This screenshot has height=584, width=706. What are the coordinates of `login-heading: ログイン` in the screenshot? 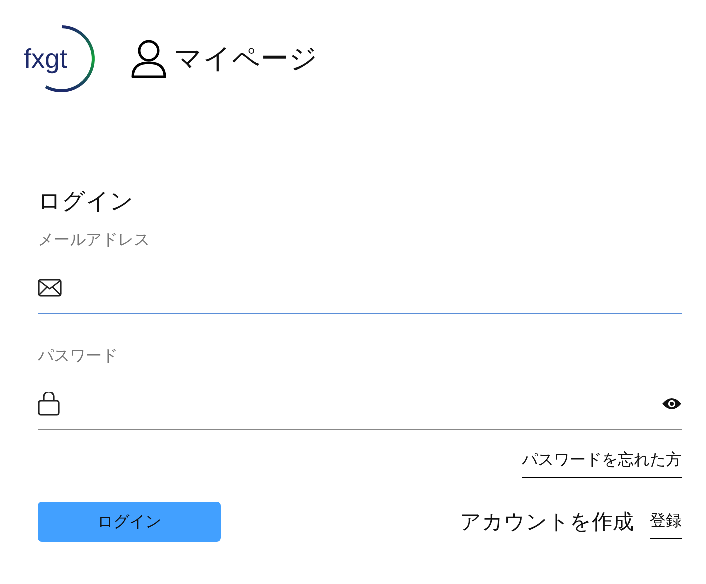 It's located at (86, 202).